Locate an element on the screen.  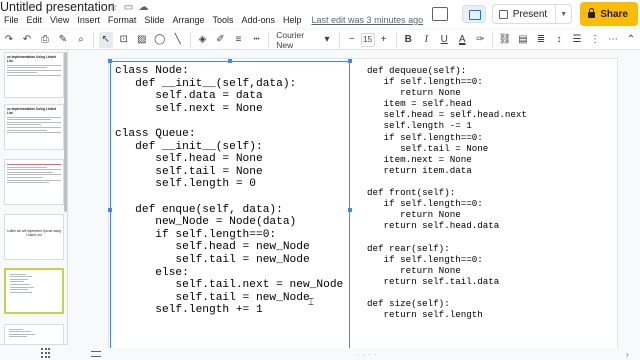
zoom-icon: ⌕ is located at coordinates (81, 40).